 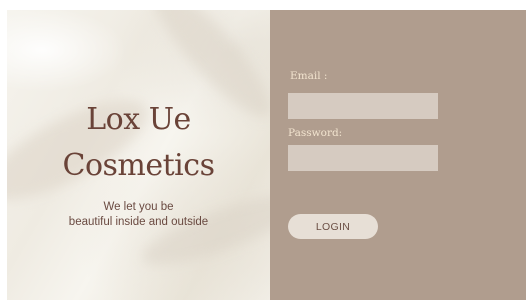 I want to click on password-label: Password:, so click(x=315, y=133).